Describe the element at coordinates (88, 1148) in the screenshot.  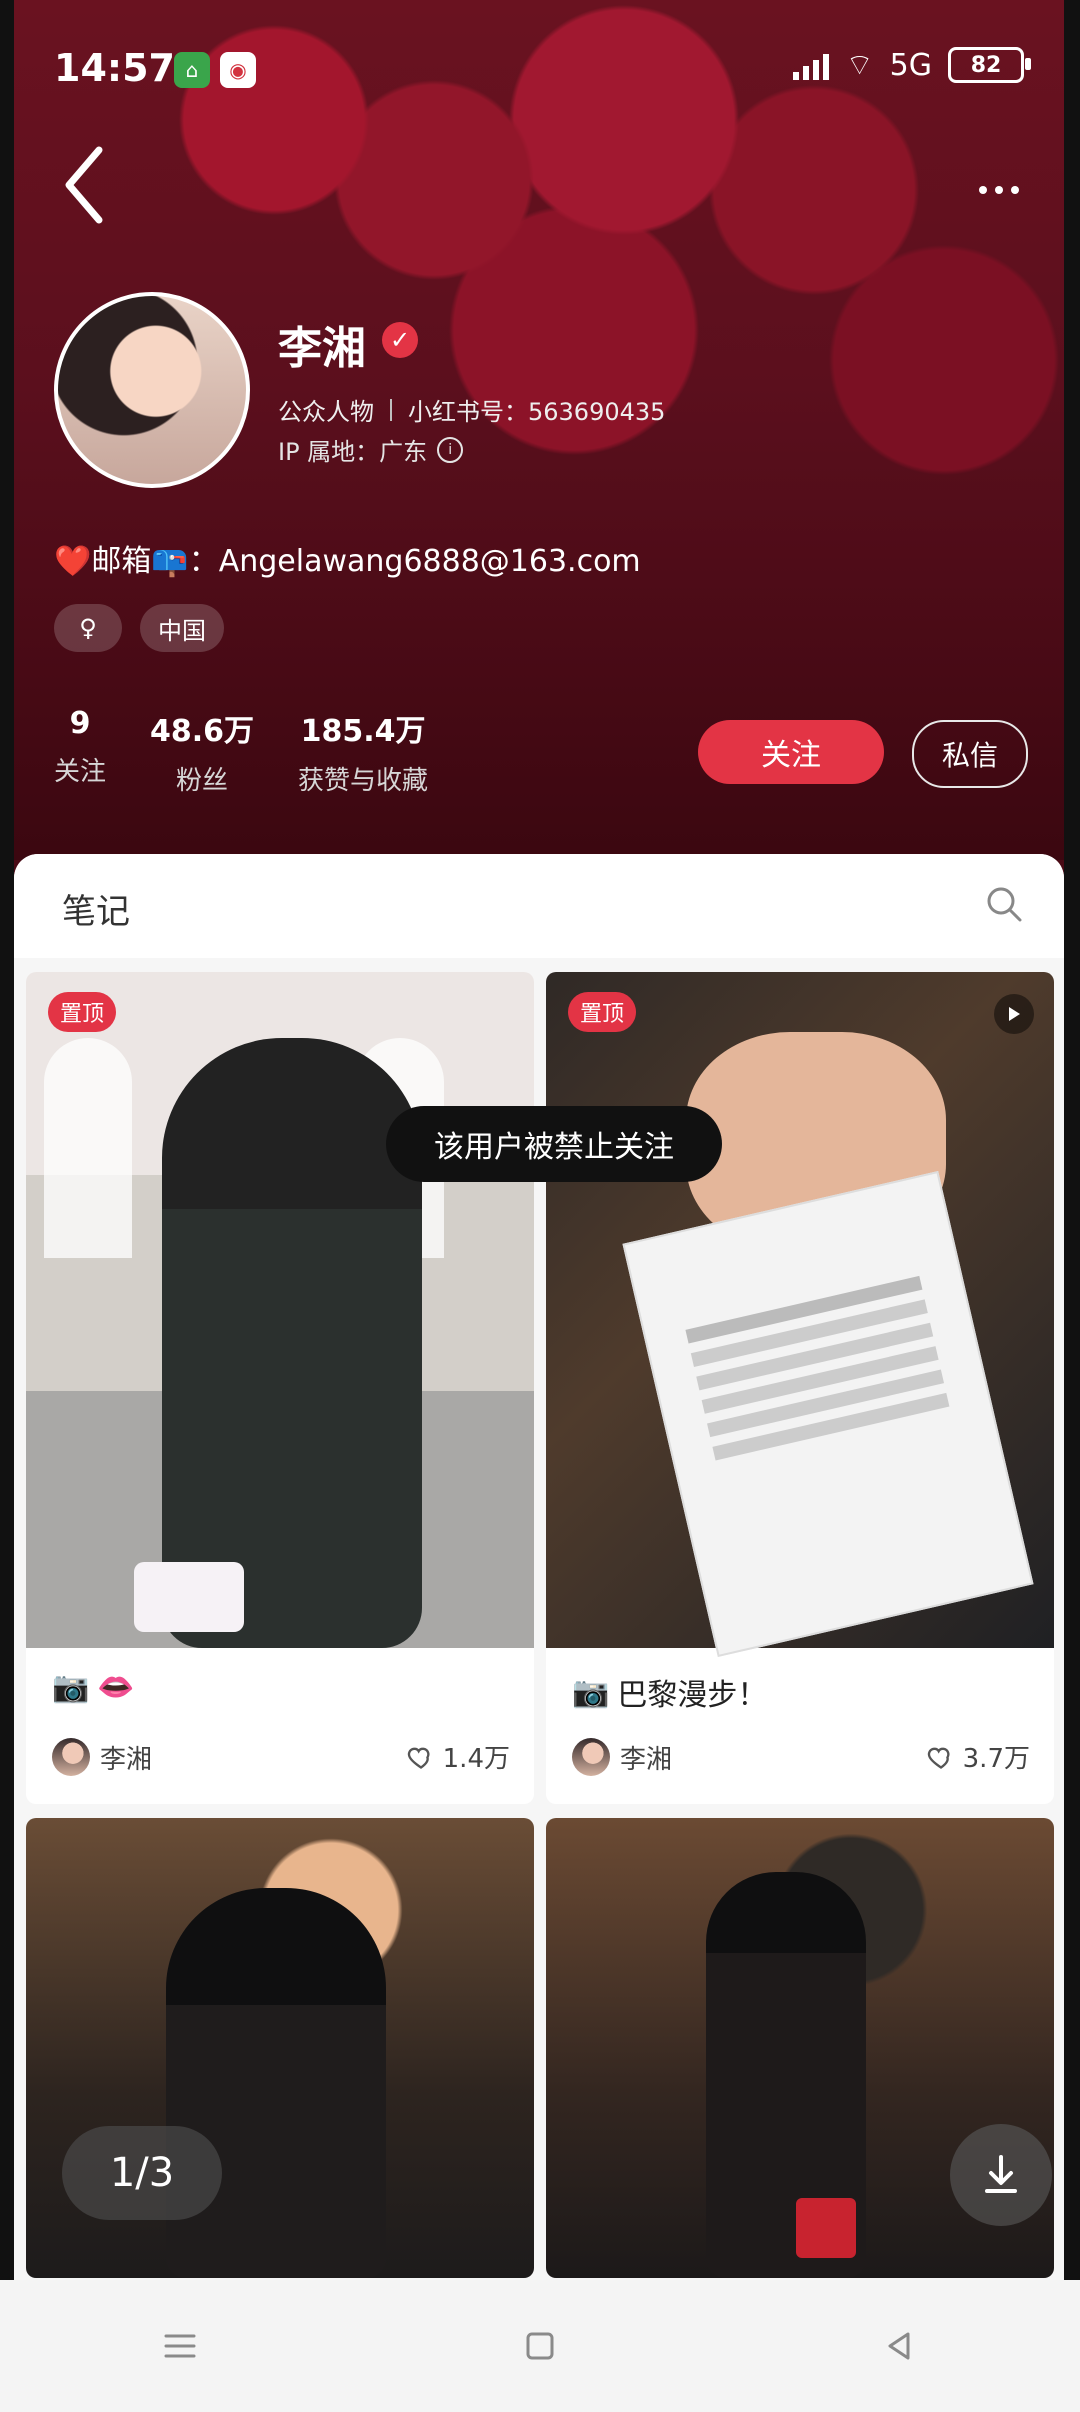
I see `arch-shape` at that location.